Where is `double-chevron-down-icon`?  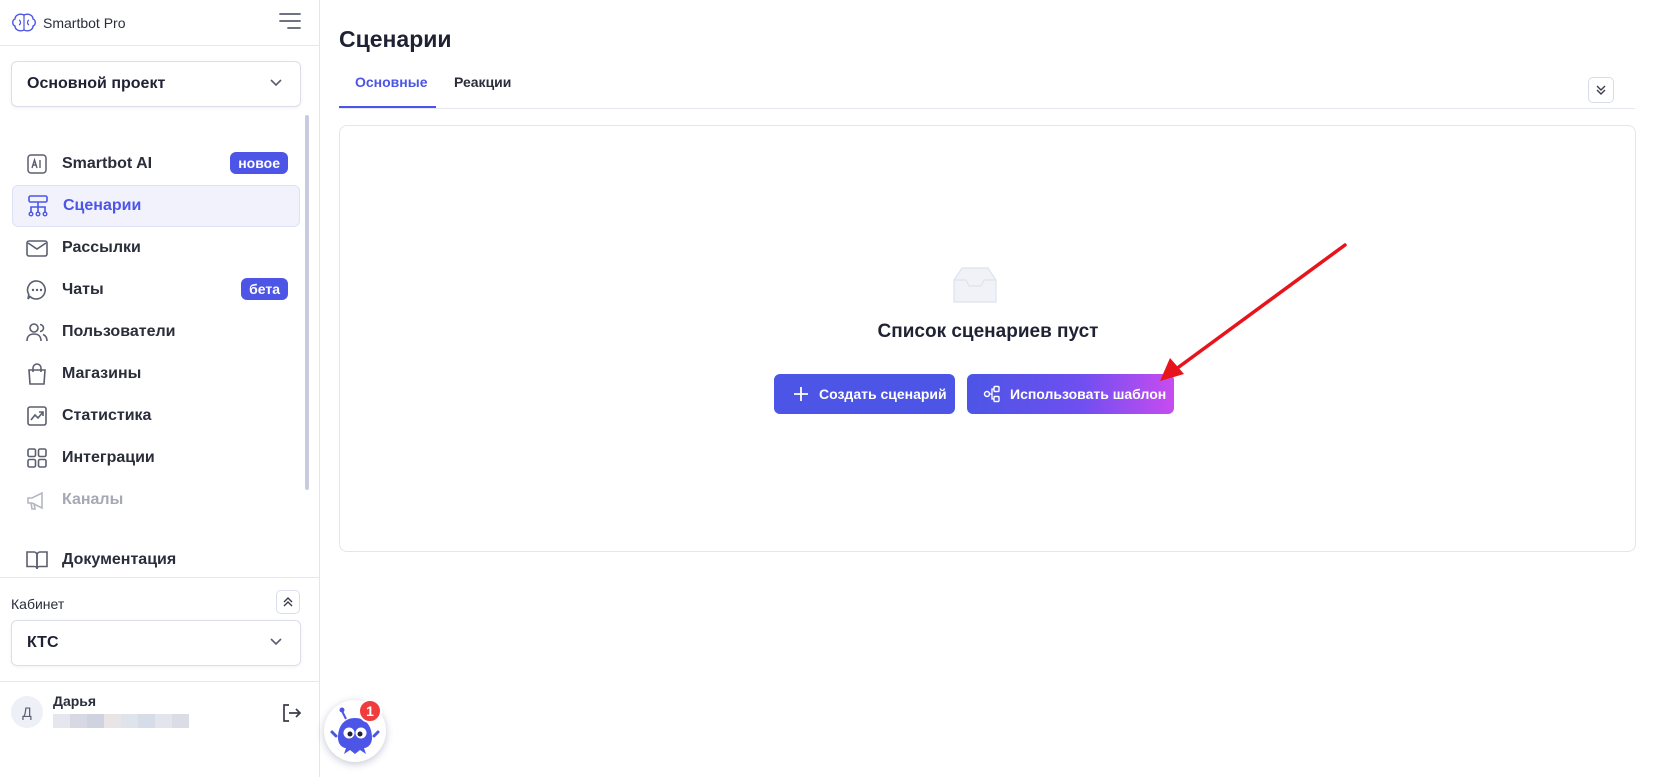 double-chevron-down-icon is located at coordinates (1601, 90).